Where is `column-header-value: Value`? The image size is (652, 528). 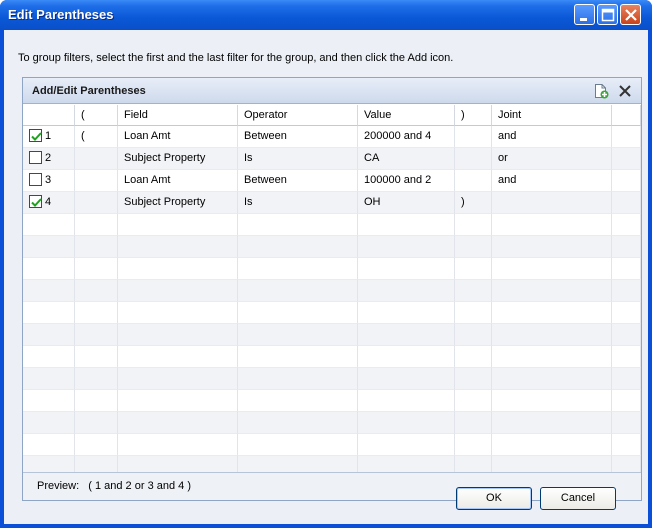
column-header-value: Value is located at coordinates (406, 115).